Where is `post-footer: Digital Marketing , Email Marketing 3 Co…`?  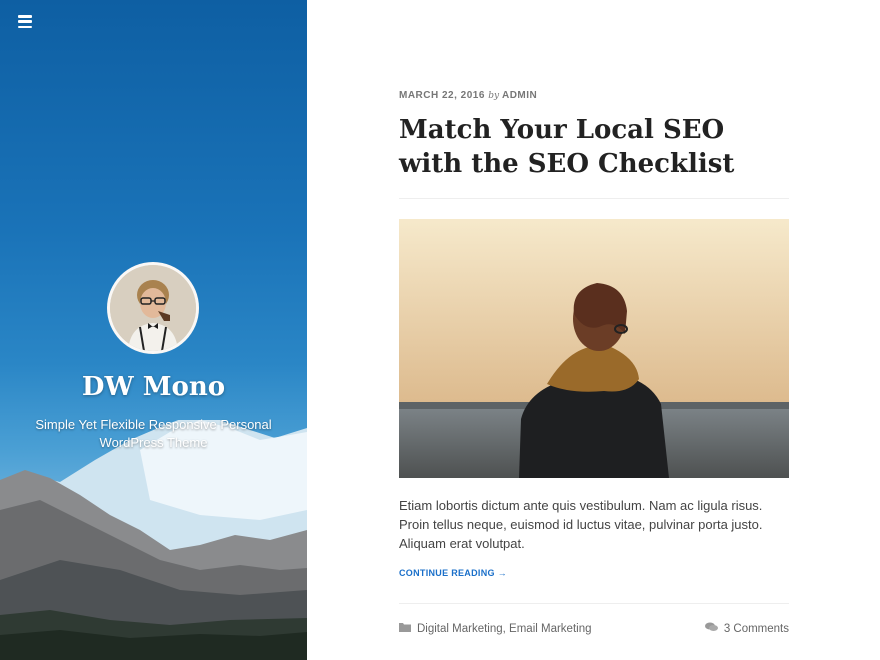 post-footer: Digital Marketing , Email Marketing 3 Co… is located at coordinates (594, 630).